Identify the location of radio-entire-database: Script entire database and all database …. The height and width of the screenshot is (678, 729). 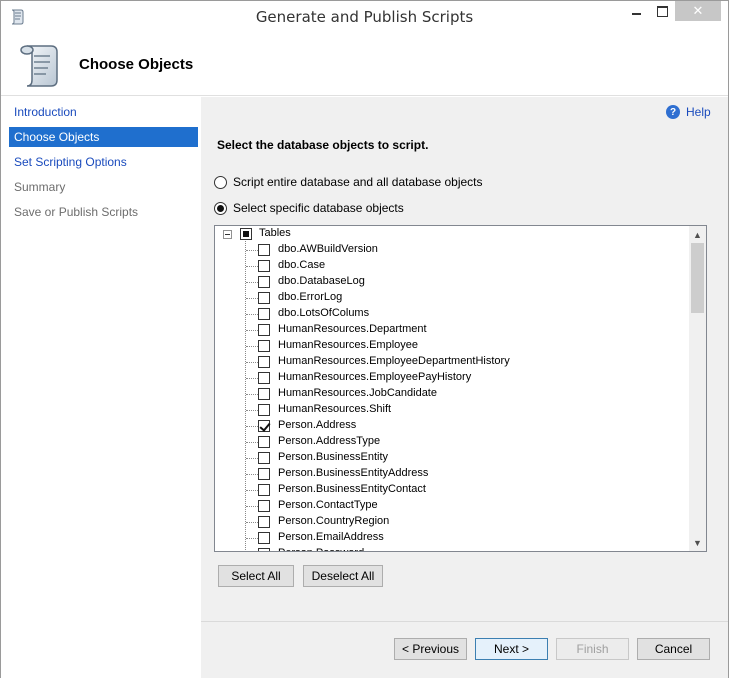
(348, 182).